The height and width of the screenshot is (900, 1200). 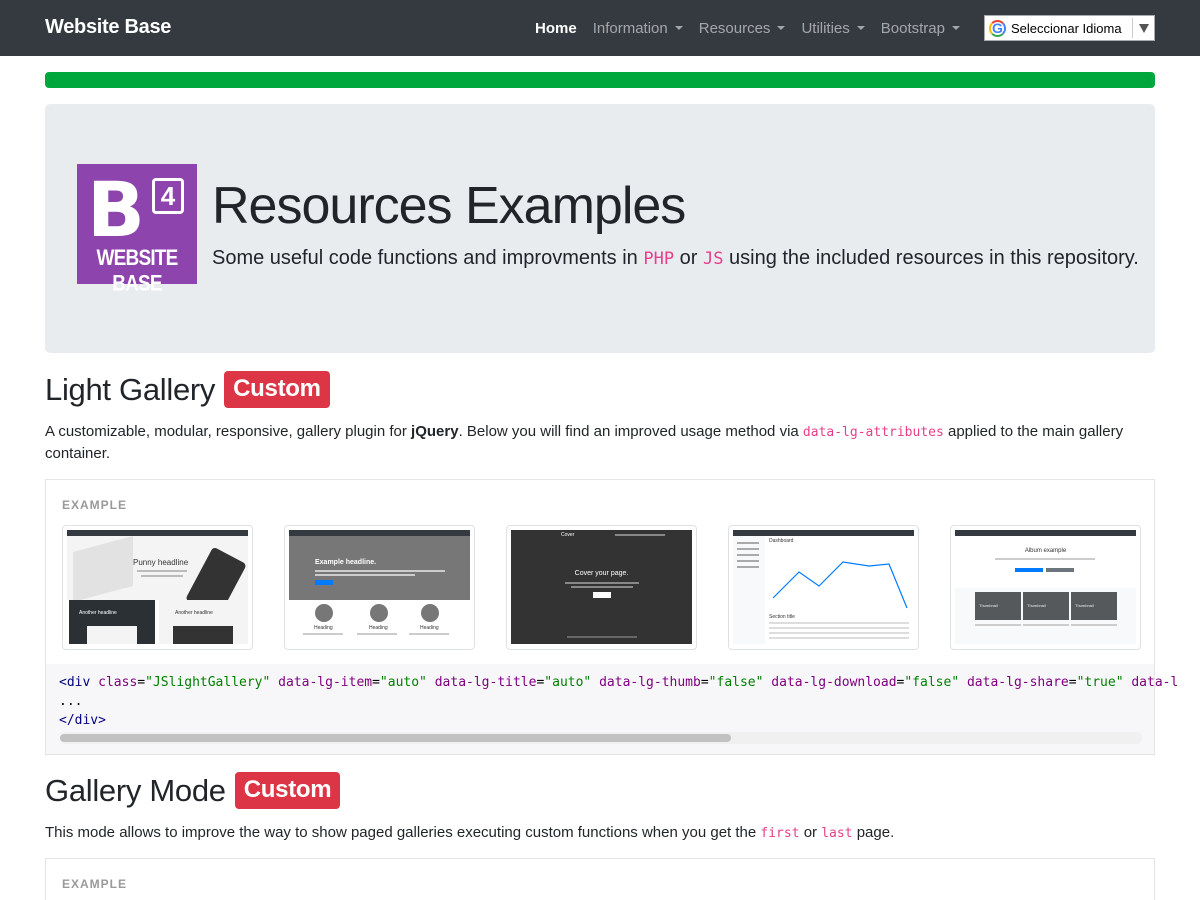 What do you see at coordinates (688, 258) in the screenshot?
I see `lead-text: or` at bounding box center [688, 258].